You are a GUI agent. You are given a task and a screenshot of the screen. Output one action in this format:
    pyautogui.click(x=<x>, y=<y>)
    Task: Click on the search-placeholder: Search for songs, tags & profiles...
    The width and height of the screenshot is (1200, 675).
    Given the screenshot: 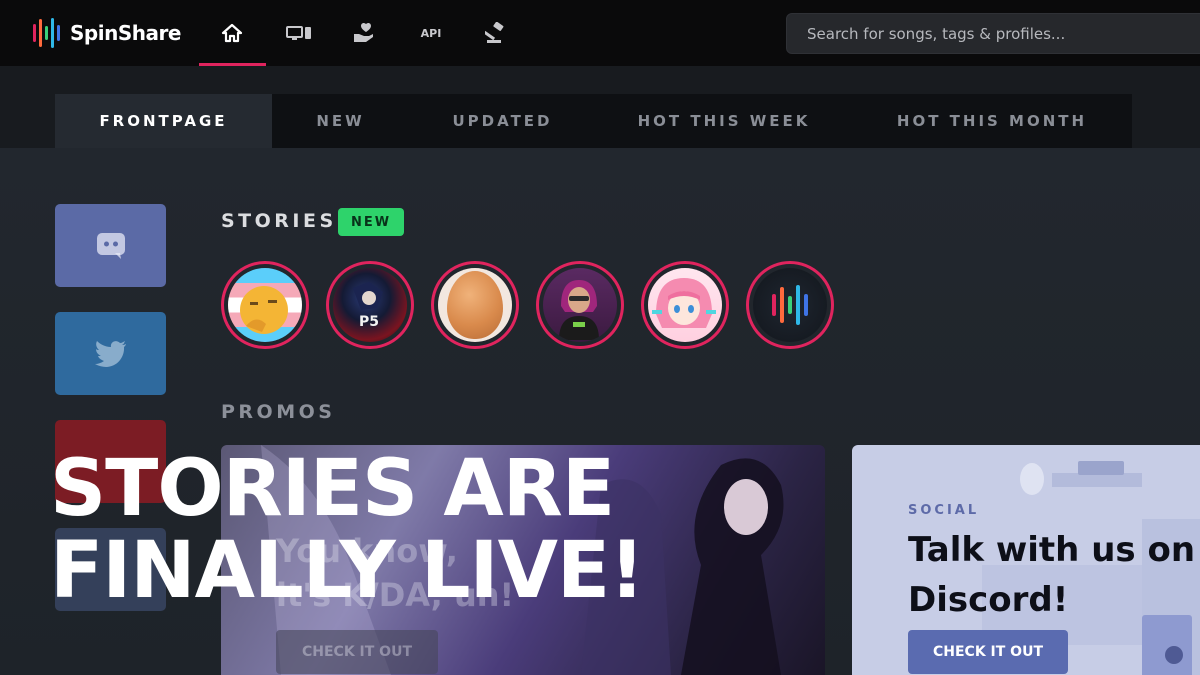 What is the action you would take?
    pyautogui.click(x=936, y=33)
    